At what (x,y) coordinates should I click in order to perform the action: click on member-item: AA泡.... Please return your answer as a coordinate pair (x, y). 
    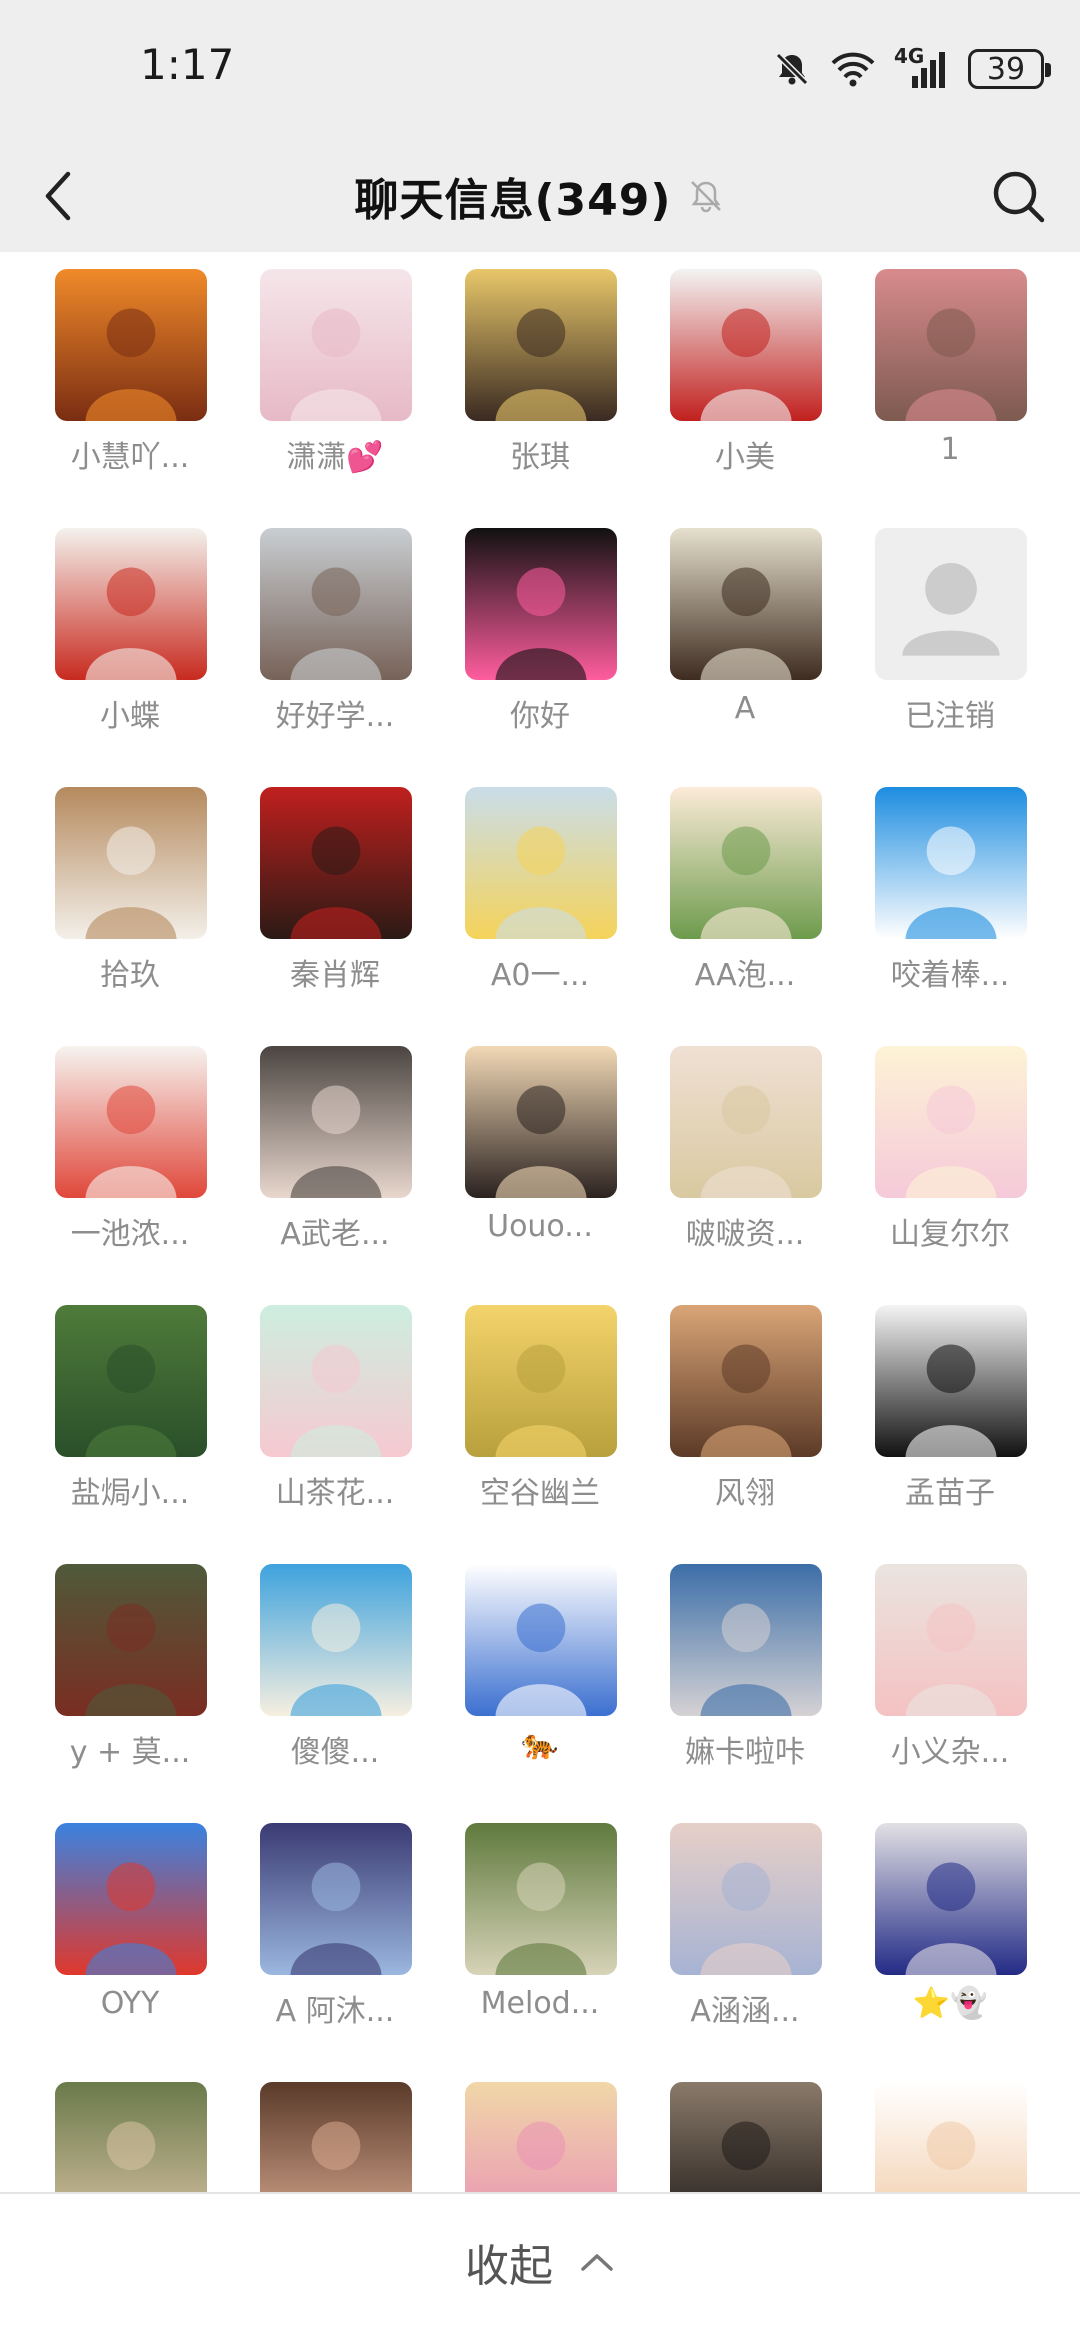
    Looking at the image, I should click on (745, 887).